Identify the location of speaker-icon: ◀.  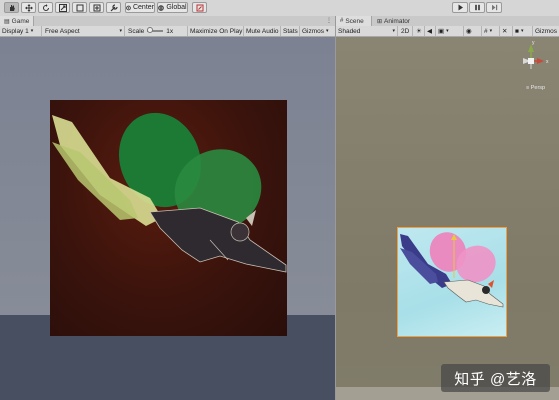
(429, 31).